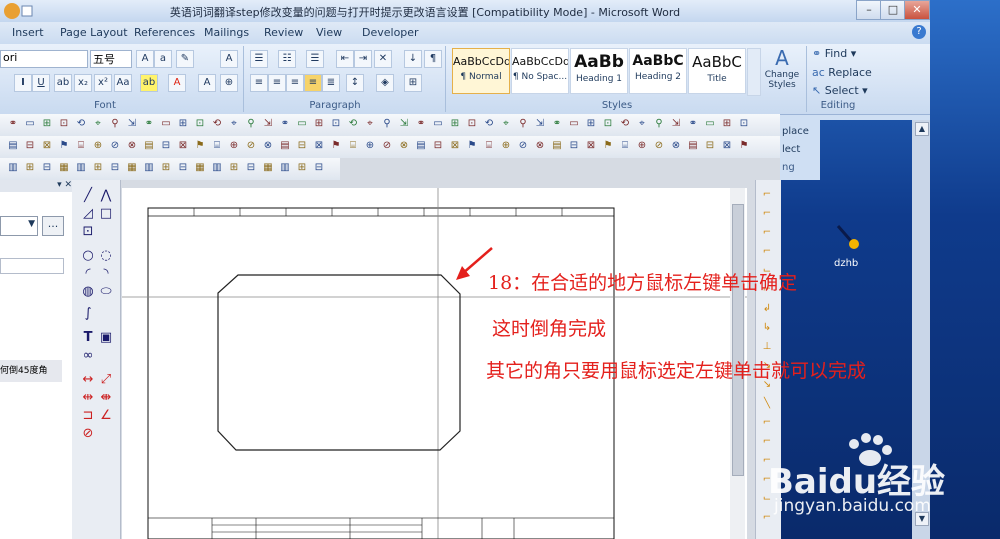 Image resolution: width=1000 pixels, height=539 pixels. I want to click on tab-references: References, so click(164, 32).